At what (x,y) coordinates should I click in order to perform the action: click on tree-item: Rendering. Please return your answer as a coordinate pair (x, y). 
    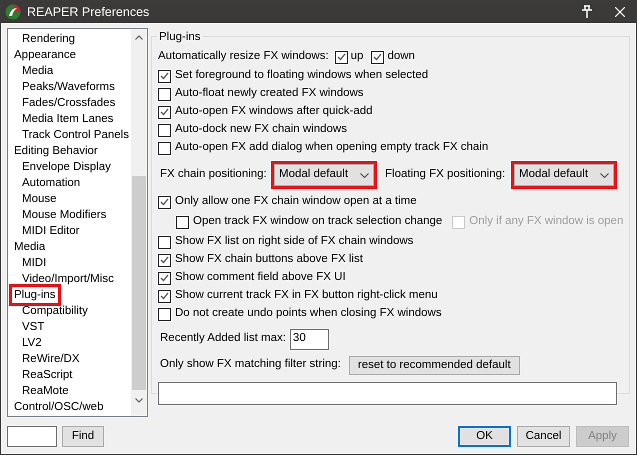
    Looking at the image, I should click on (49, 39).